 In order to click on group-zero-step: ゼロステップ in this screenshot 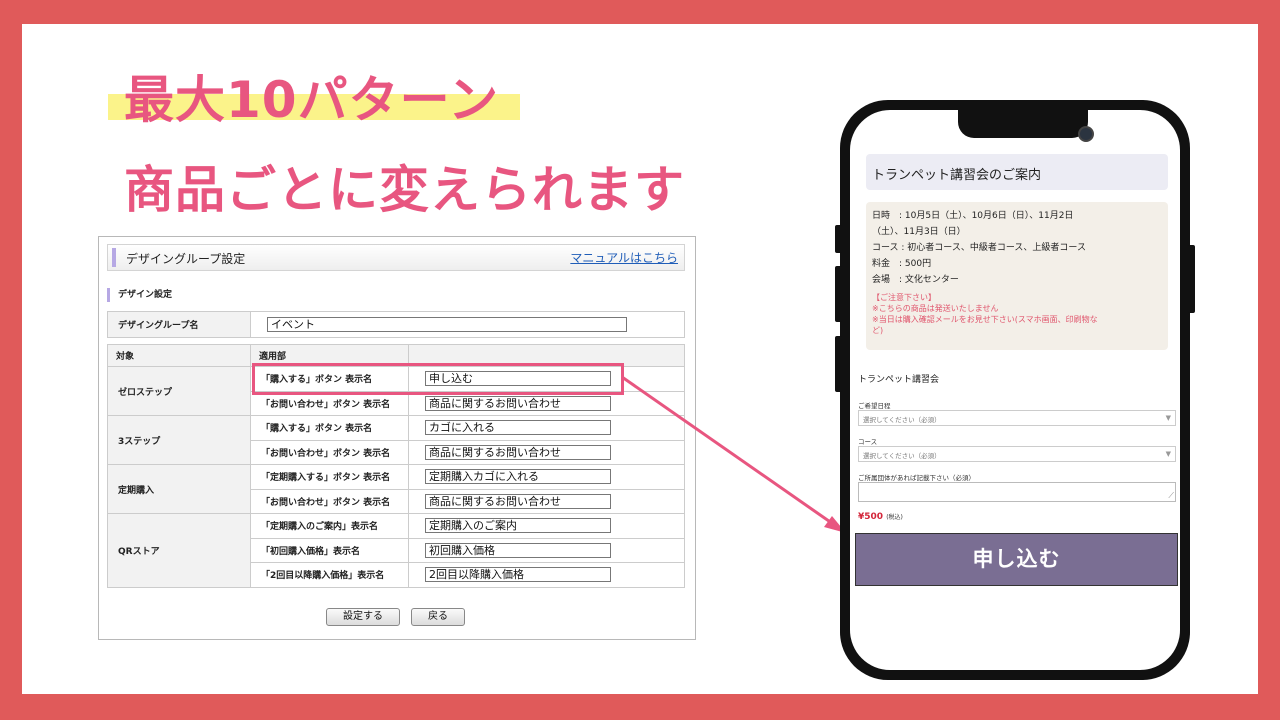, I will do `click(179, 391)`.